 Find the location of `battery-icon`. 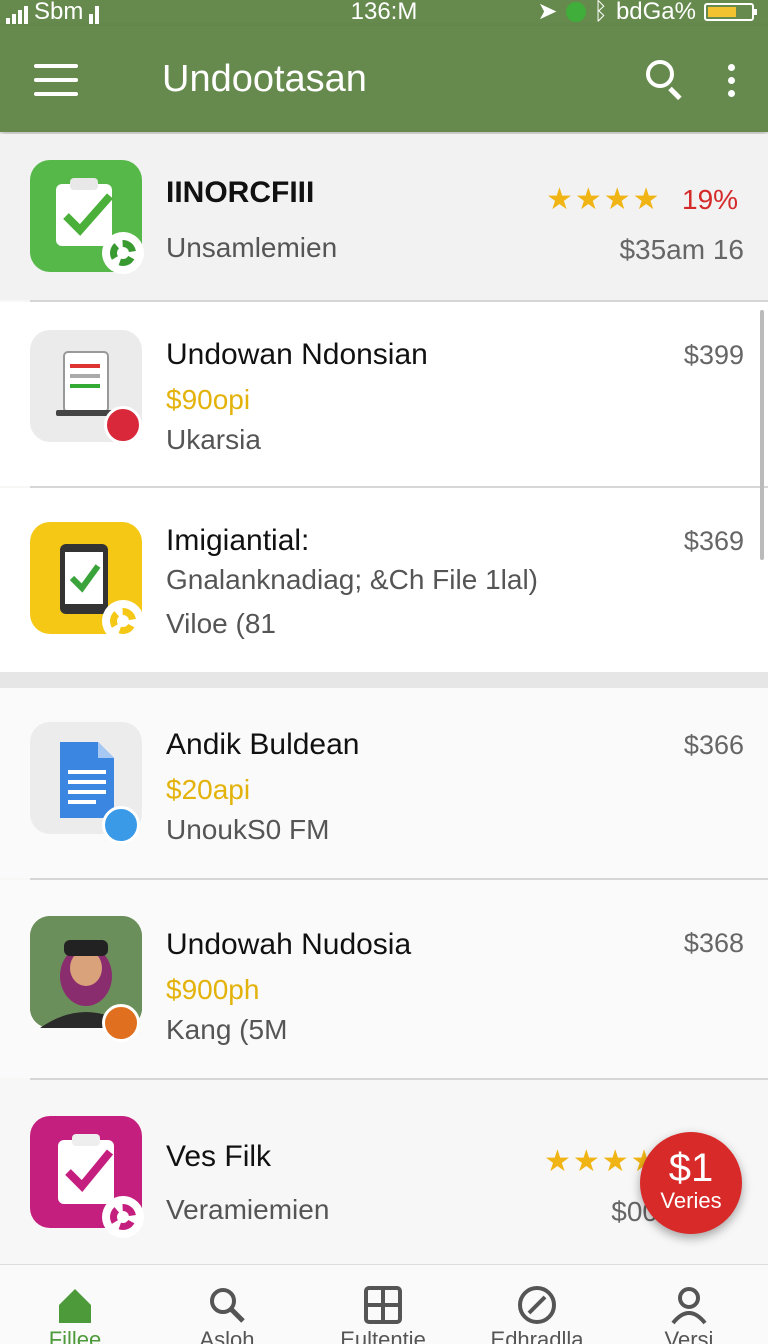

battery-icon is located at coordinates (730, 12).